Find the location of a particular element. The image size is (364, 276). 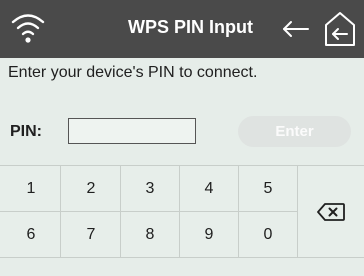

key-7: 7 is located at coordinates (91, 234).